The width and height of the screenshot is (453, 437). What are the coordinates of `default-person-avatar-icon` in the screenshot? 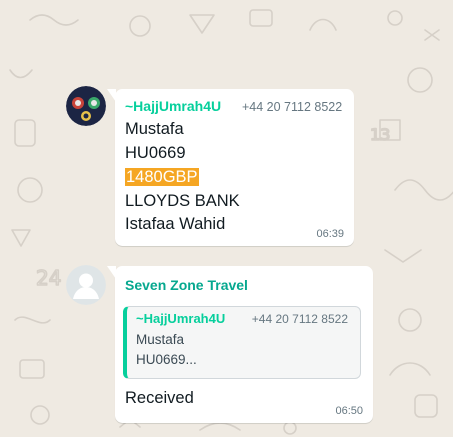 It's located at (86, 285).